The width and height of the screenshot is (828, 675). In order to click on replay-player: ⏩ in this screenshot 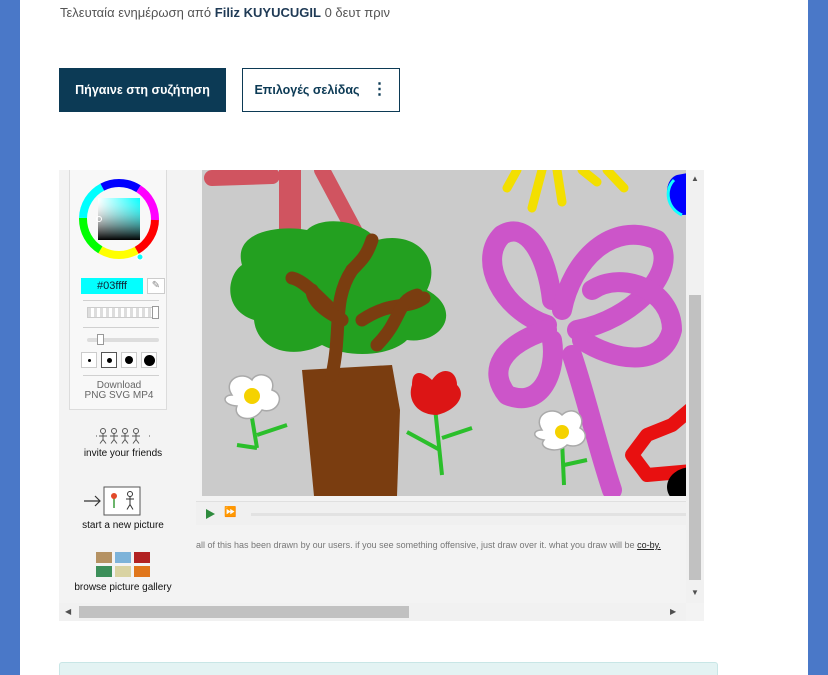, I will do `click(450, 513)`.